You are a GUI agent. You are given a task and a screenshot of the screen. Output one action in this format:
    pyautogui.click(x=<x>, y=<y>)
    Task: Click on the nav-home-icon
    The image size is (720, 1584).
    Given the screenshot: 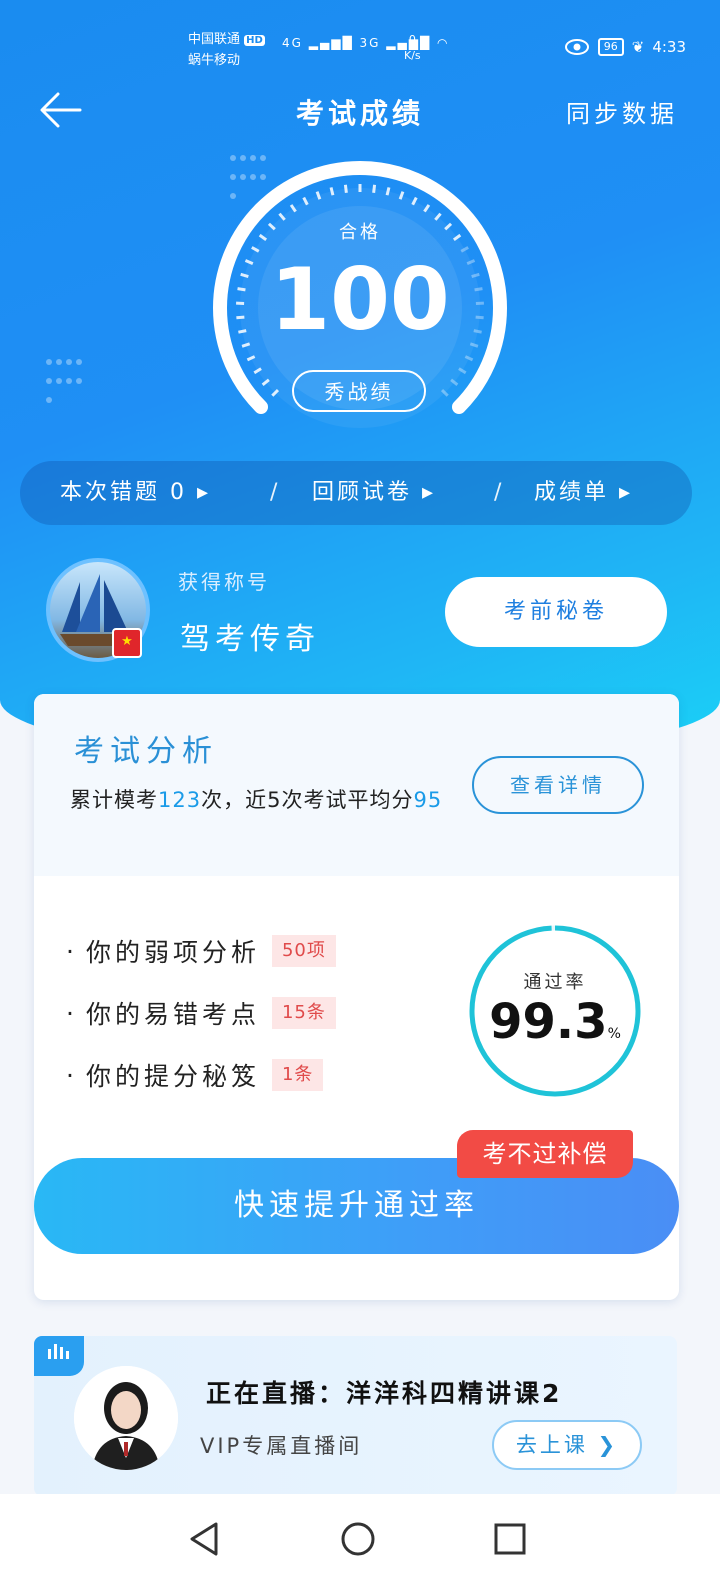 What is the action you would take?
    pyautogui.click(x=358, y=1539)
    